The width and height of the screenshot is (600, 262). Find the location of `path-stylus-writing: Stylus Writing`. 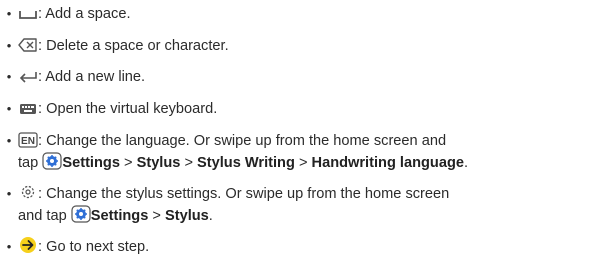

path-stylus-writing: Stylus Writing is located at coordinates (246, 163).